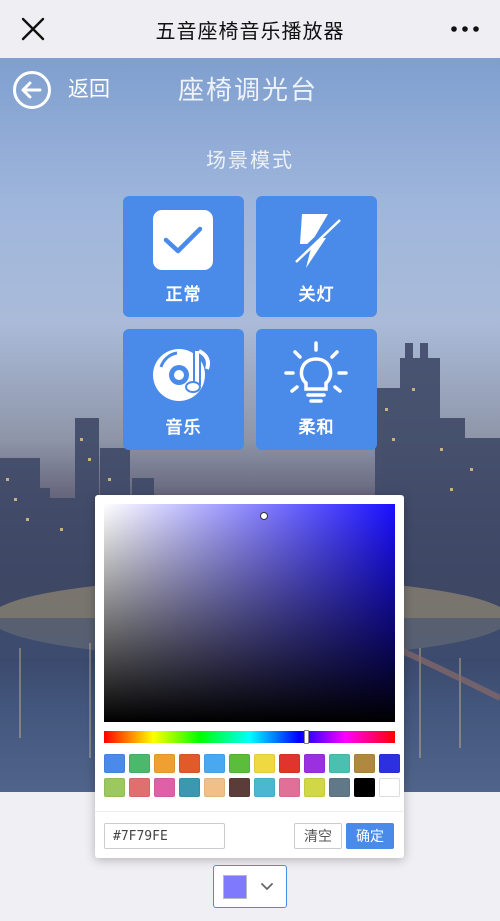  What do you see at coordinates (249, 613) in the screenshot?
I see `saturation-value-area` at bounding box center [249, 613].